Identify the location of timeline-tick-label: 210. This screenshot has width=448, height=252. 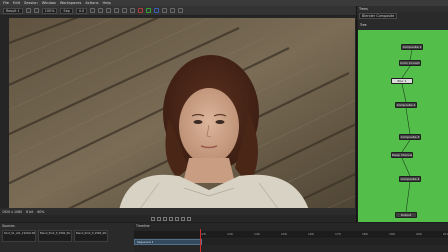
(445, 234).